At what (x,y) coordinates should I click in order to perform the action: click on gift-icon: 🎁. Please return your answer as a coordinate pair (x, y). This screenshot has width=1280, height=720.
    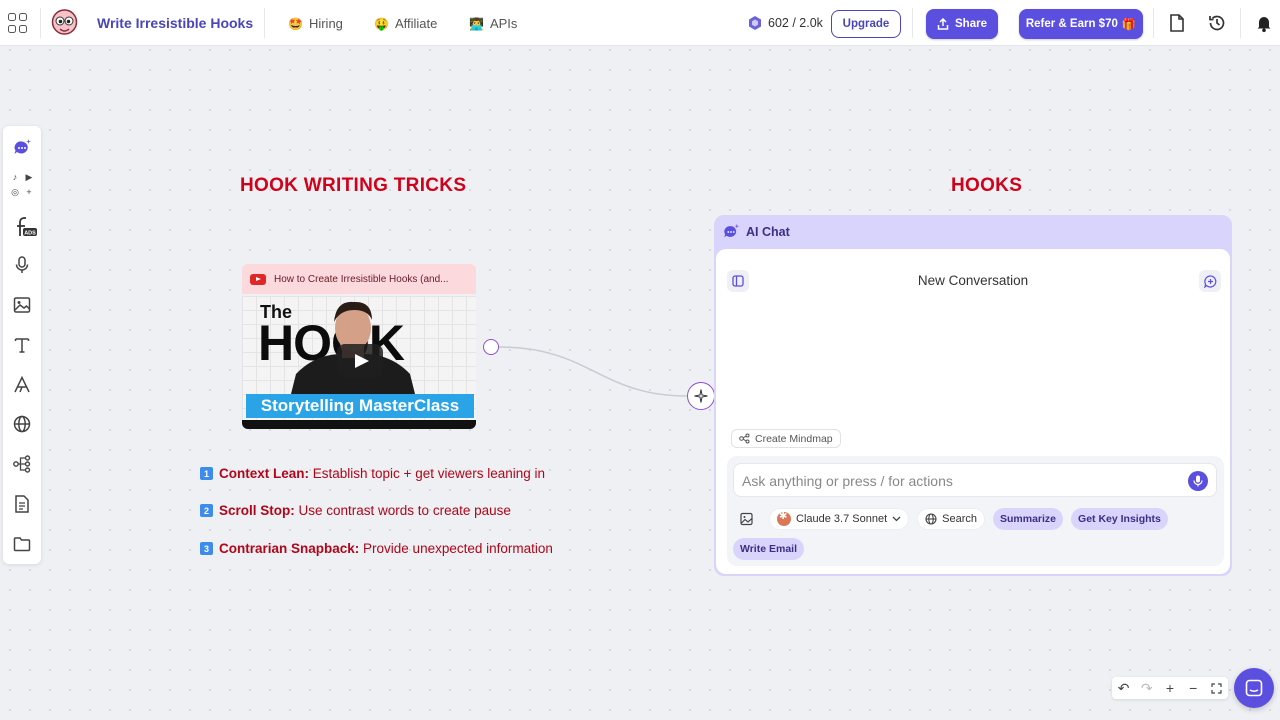
    Looking at the image, I should click on (1129, 25).